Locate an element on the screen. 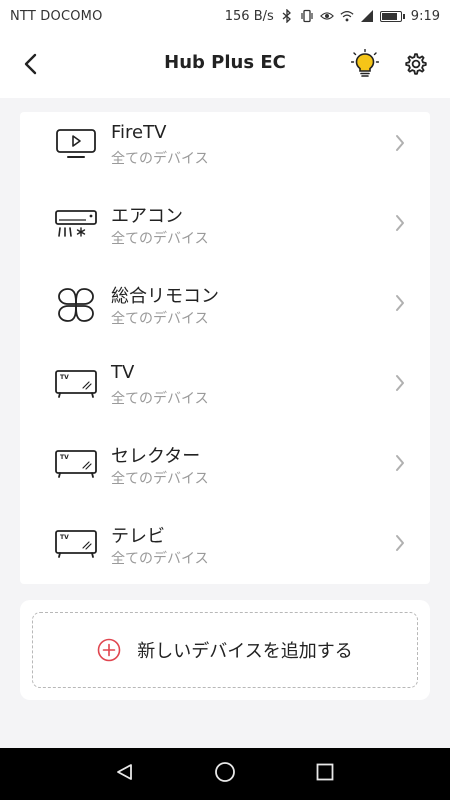 The height and width of the screenshot is (800, 450). status-bar: NTT DOCOMO 156 B/s 9:19 is located at coordinates (225, 16).